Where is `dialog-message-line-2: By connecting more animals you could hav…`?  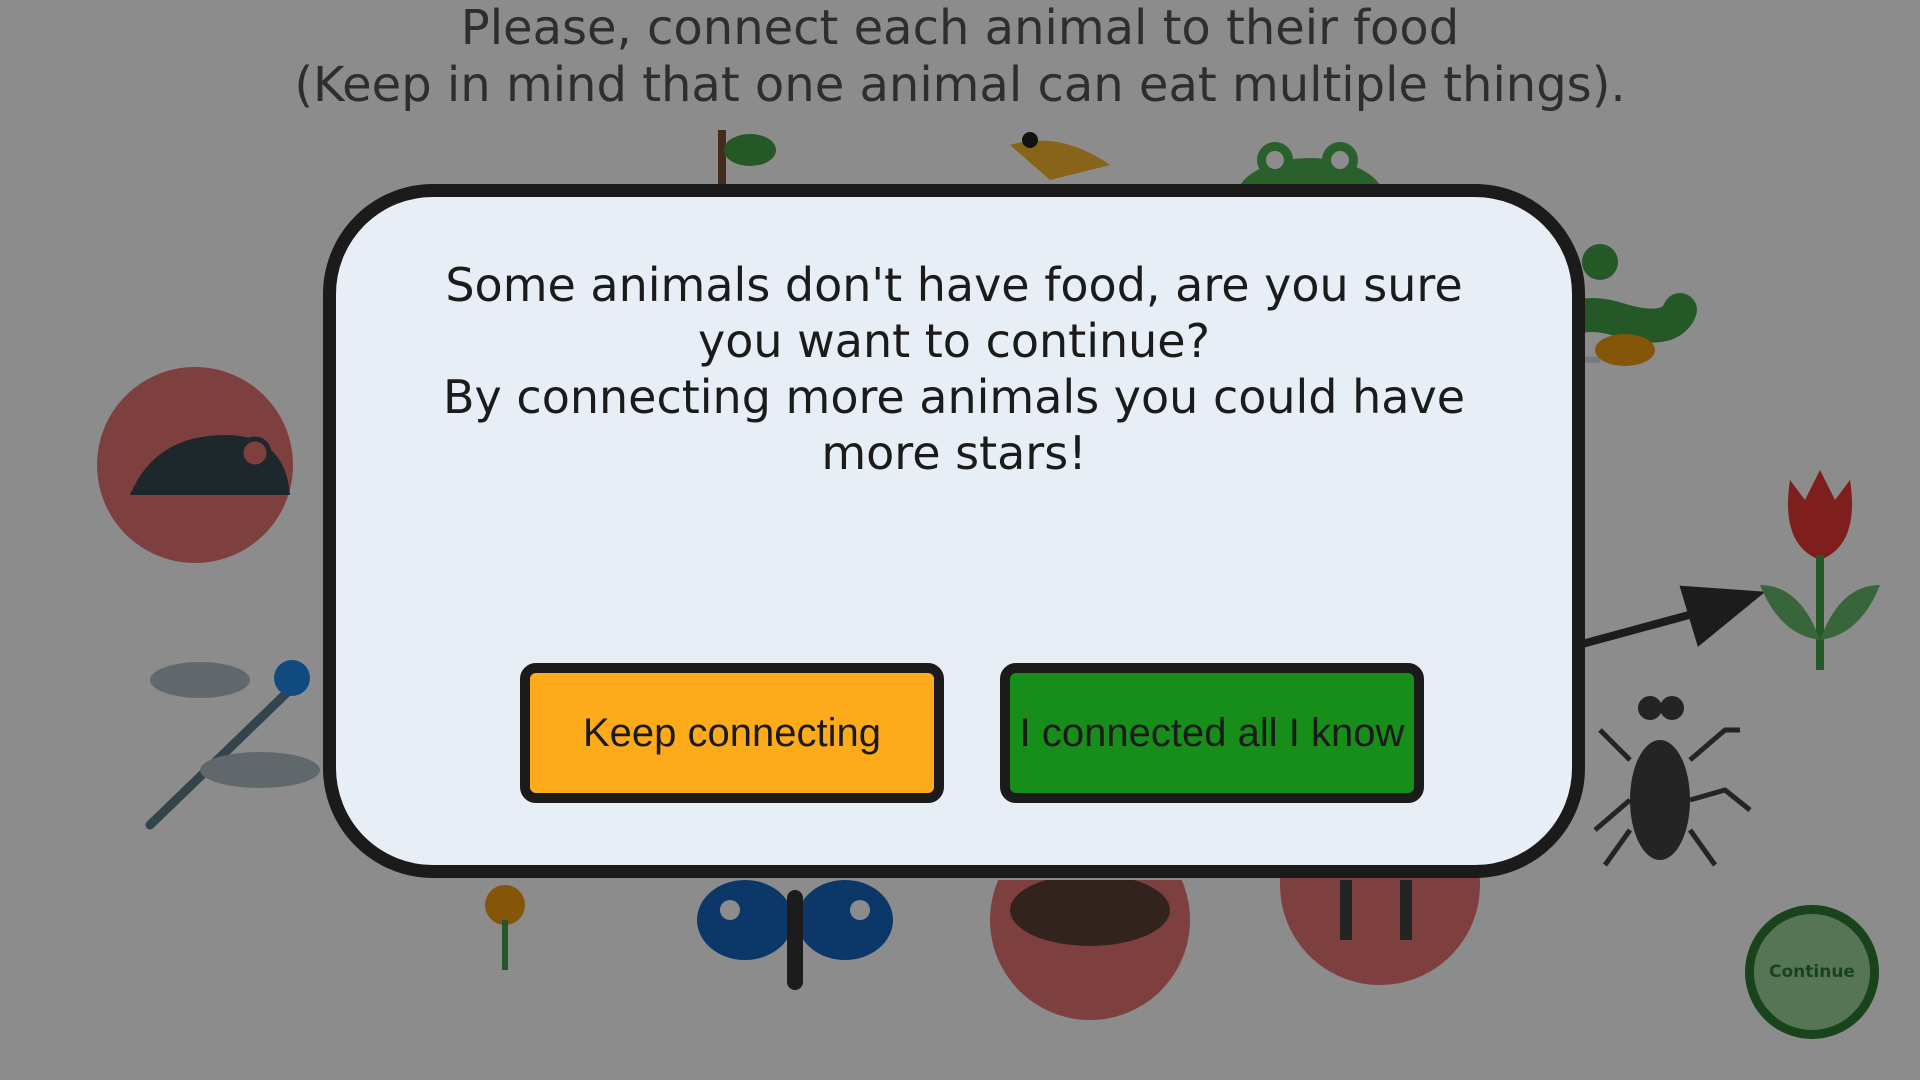 dialog-message-line-2: By connecting more animals you could hav… is located at coordinates (954, 425).